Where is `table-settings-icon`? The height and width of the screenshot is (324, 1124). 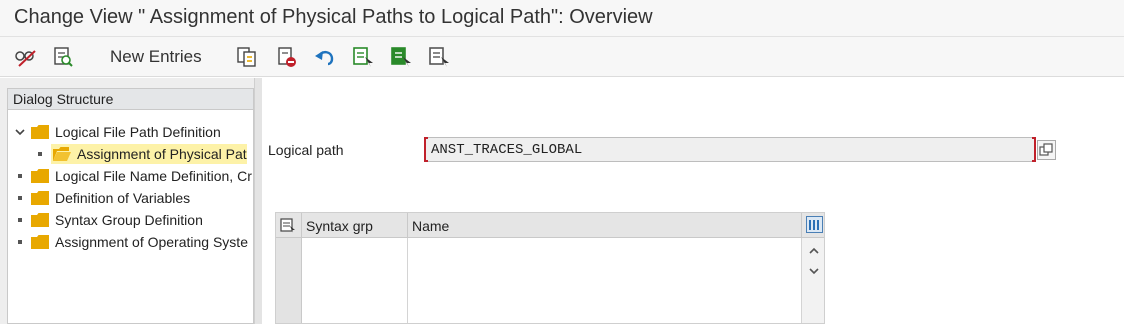
table-settings-icon is located at coordinates (289, 225).